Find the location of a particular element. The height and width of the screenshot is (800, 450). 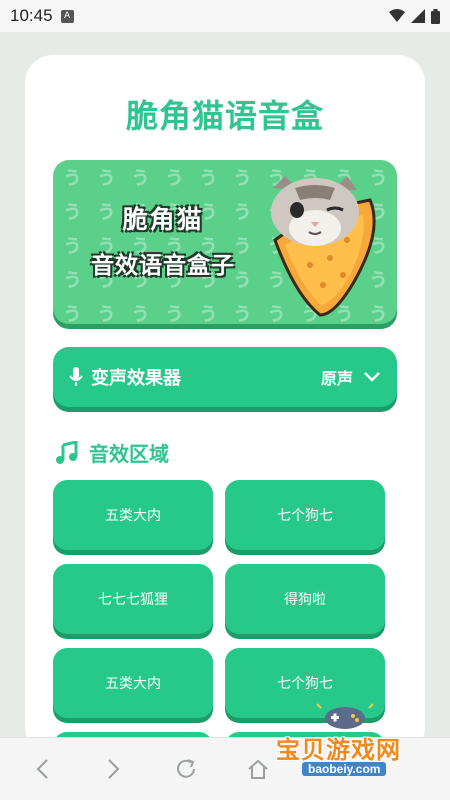

sound-button: 七七七狐狸 is located at coordinates (133, 599).